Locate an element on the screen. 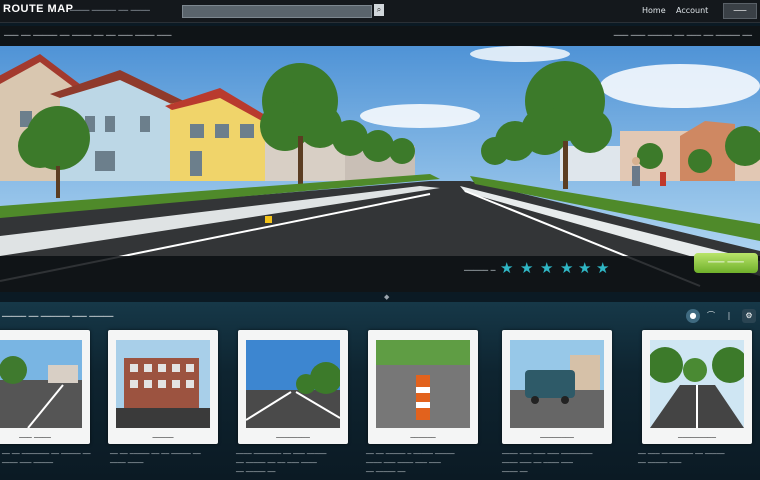  nav-link-home: Home is located at coordinates (654, 10).